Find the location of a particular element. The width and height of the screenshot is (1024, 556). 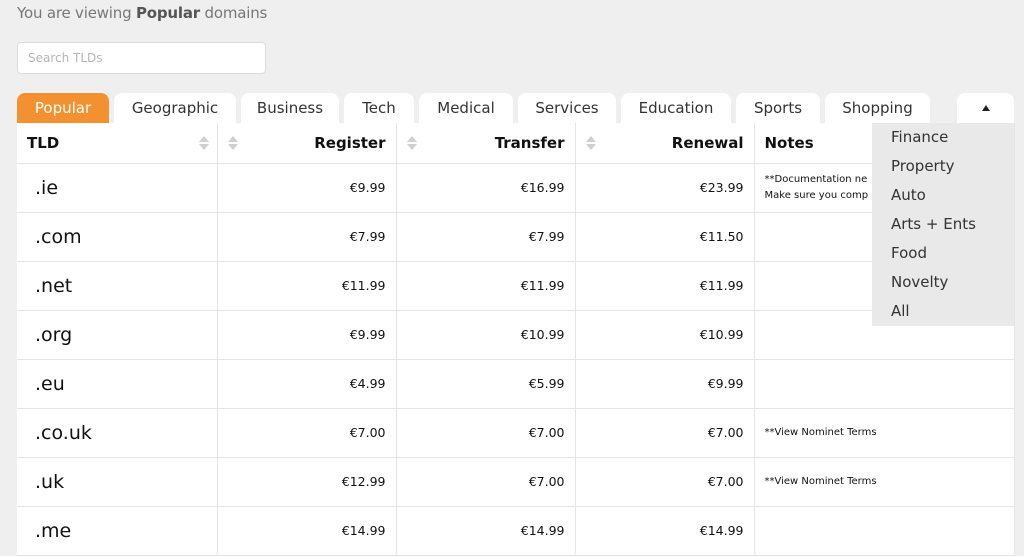

tab-business: Business is located at coordinates (290, 108).